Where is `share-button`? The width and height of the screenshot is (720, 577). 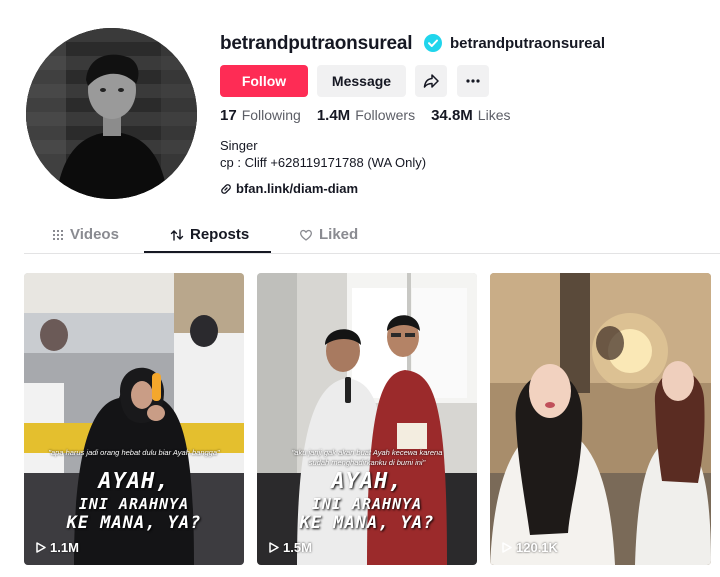
share-button is located at coordinates (431, 81).